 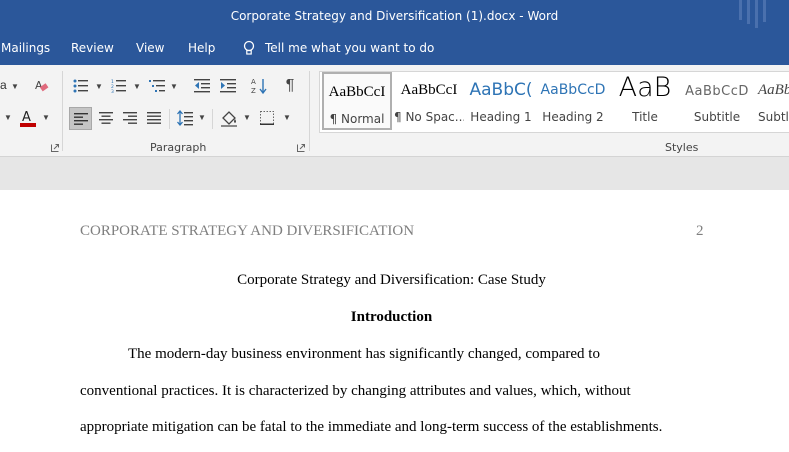 I want to click on sort-icon: A Z, so click(x=259, y=86).